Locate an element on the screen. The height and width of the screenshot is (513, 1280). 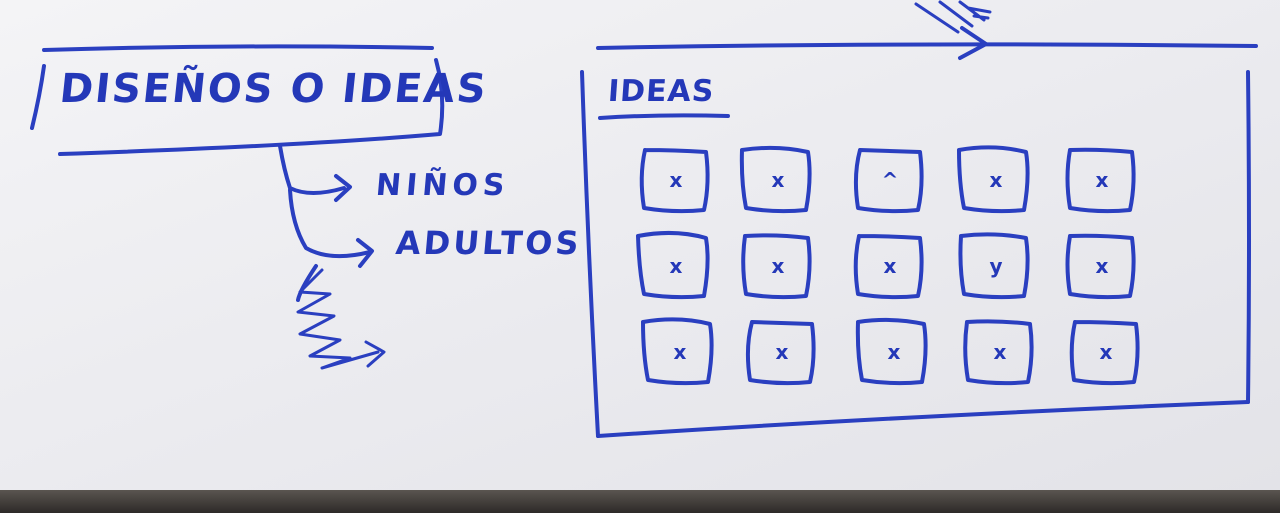
main-box-label: DISEÑOS O IDEAS is located at coordinates (273, 89).